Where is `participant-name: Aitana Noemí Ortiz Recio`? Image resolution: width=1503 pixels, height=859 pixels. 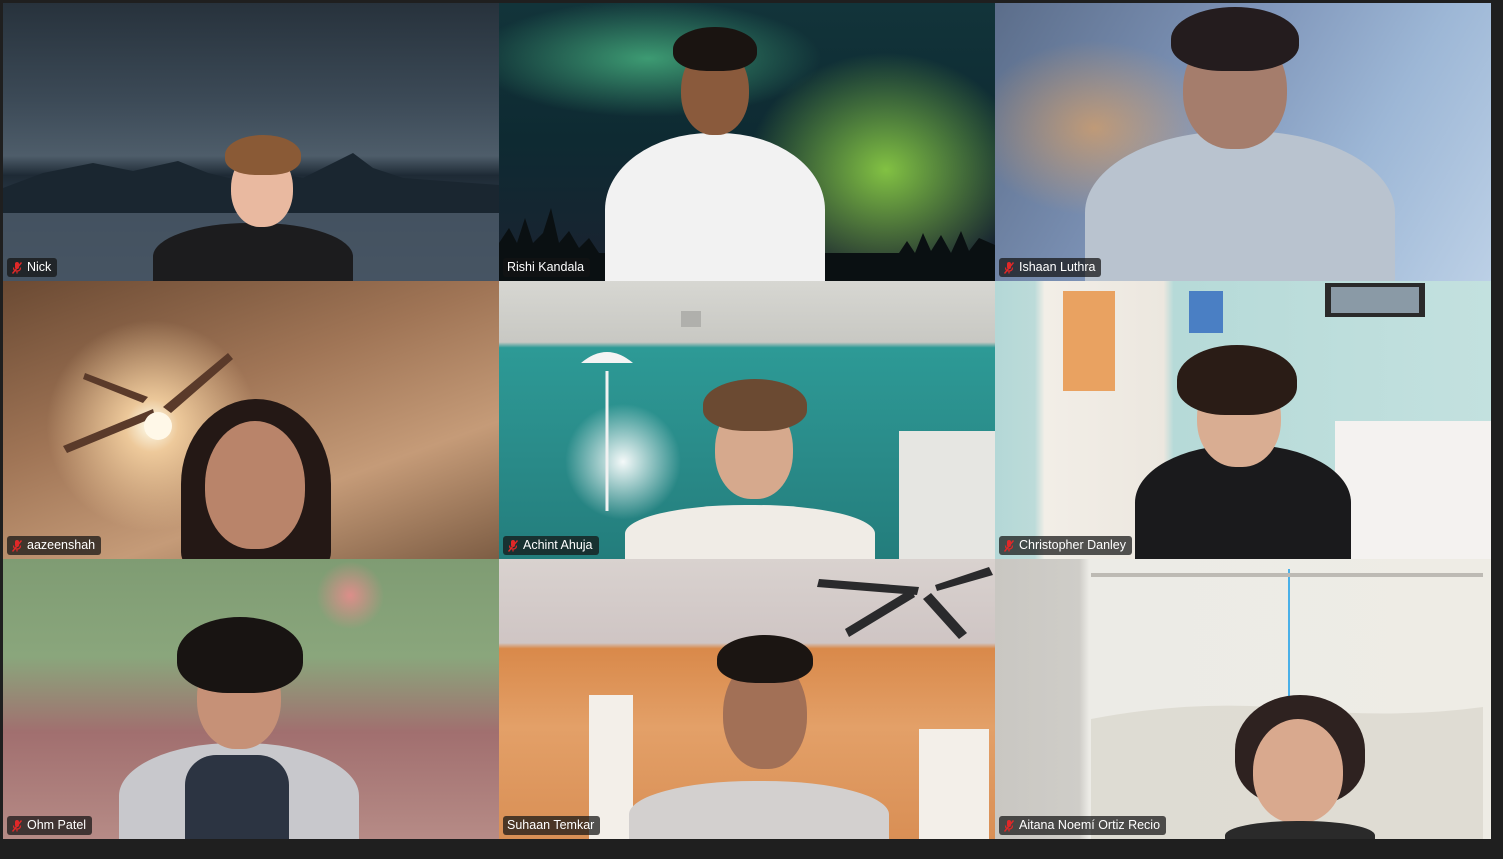 participant-name: Aitana Noemí Ortiz Recio is located at coordinates (1090, 825).